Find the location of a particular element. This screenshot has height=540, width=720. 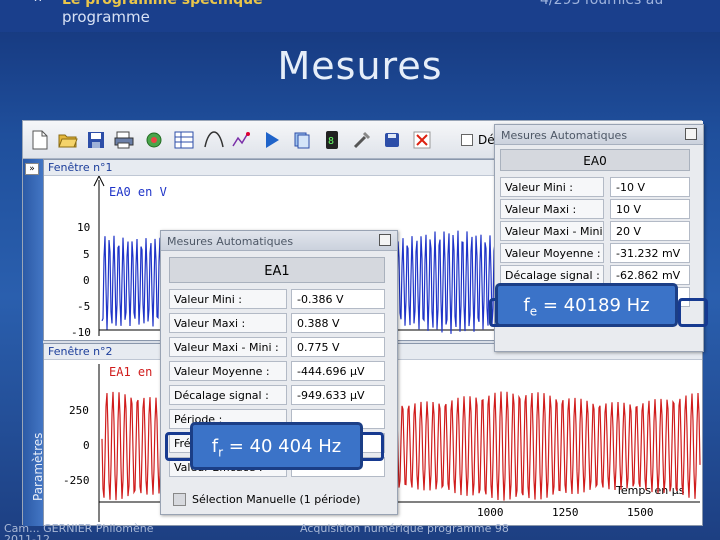

x-tick-2-0: 1000 is located at coordinates (490, 512).